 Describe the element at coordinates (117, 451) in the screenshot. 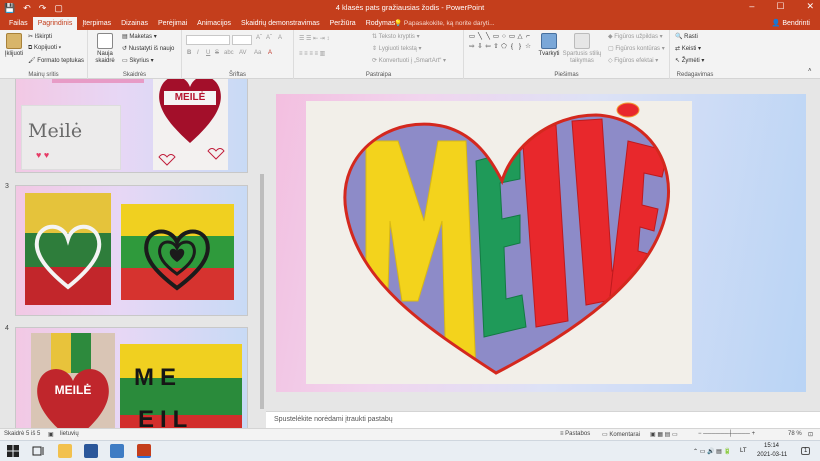

I see `photos-icon` at that location.